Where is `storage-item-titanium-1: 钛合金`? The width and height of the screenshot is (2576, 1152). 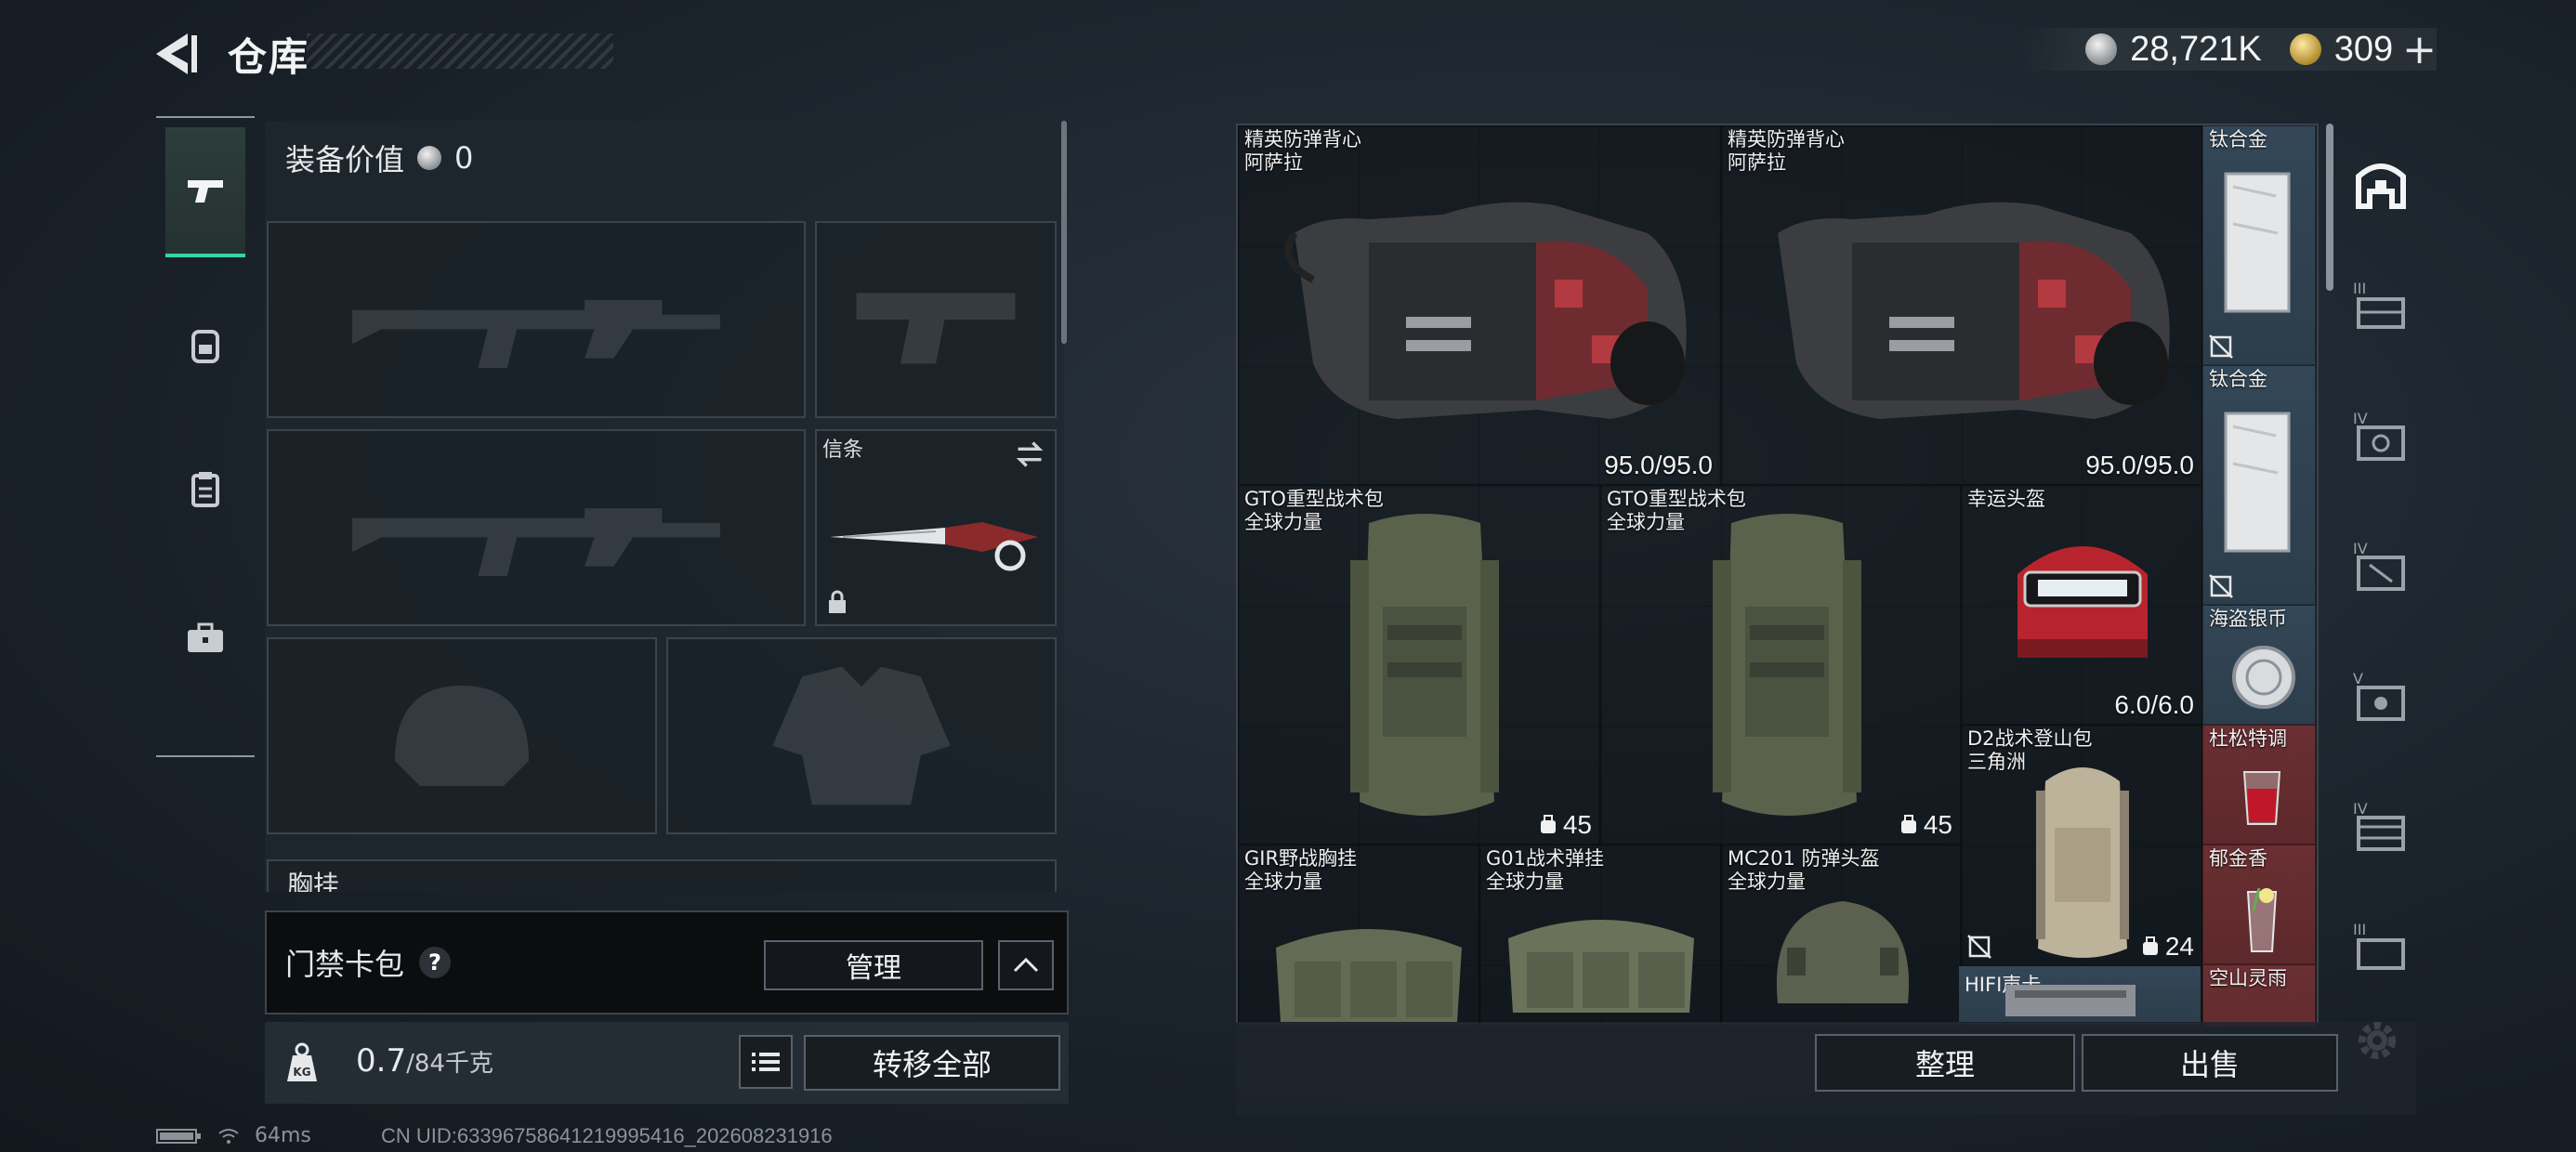 storage-item-titanium-1: 钛合金 is located at coordinates (2259, 245).